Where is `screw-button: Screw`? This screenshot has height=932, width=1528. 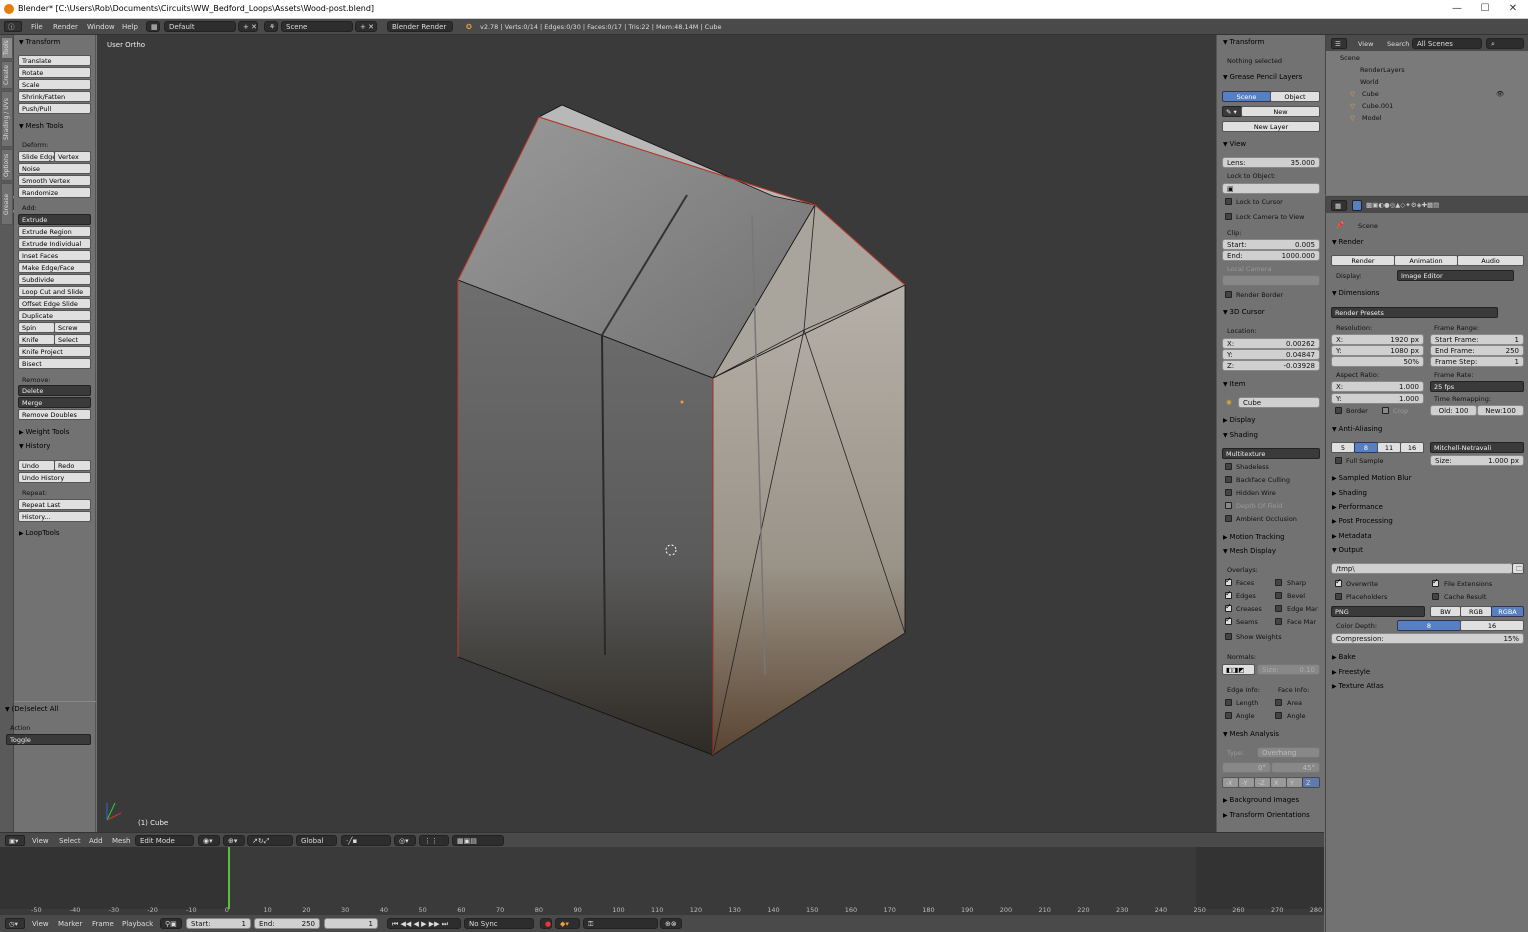 screw-button: Screw is located at coordinates (72, 327).